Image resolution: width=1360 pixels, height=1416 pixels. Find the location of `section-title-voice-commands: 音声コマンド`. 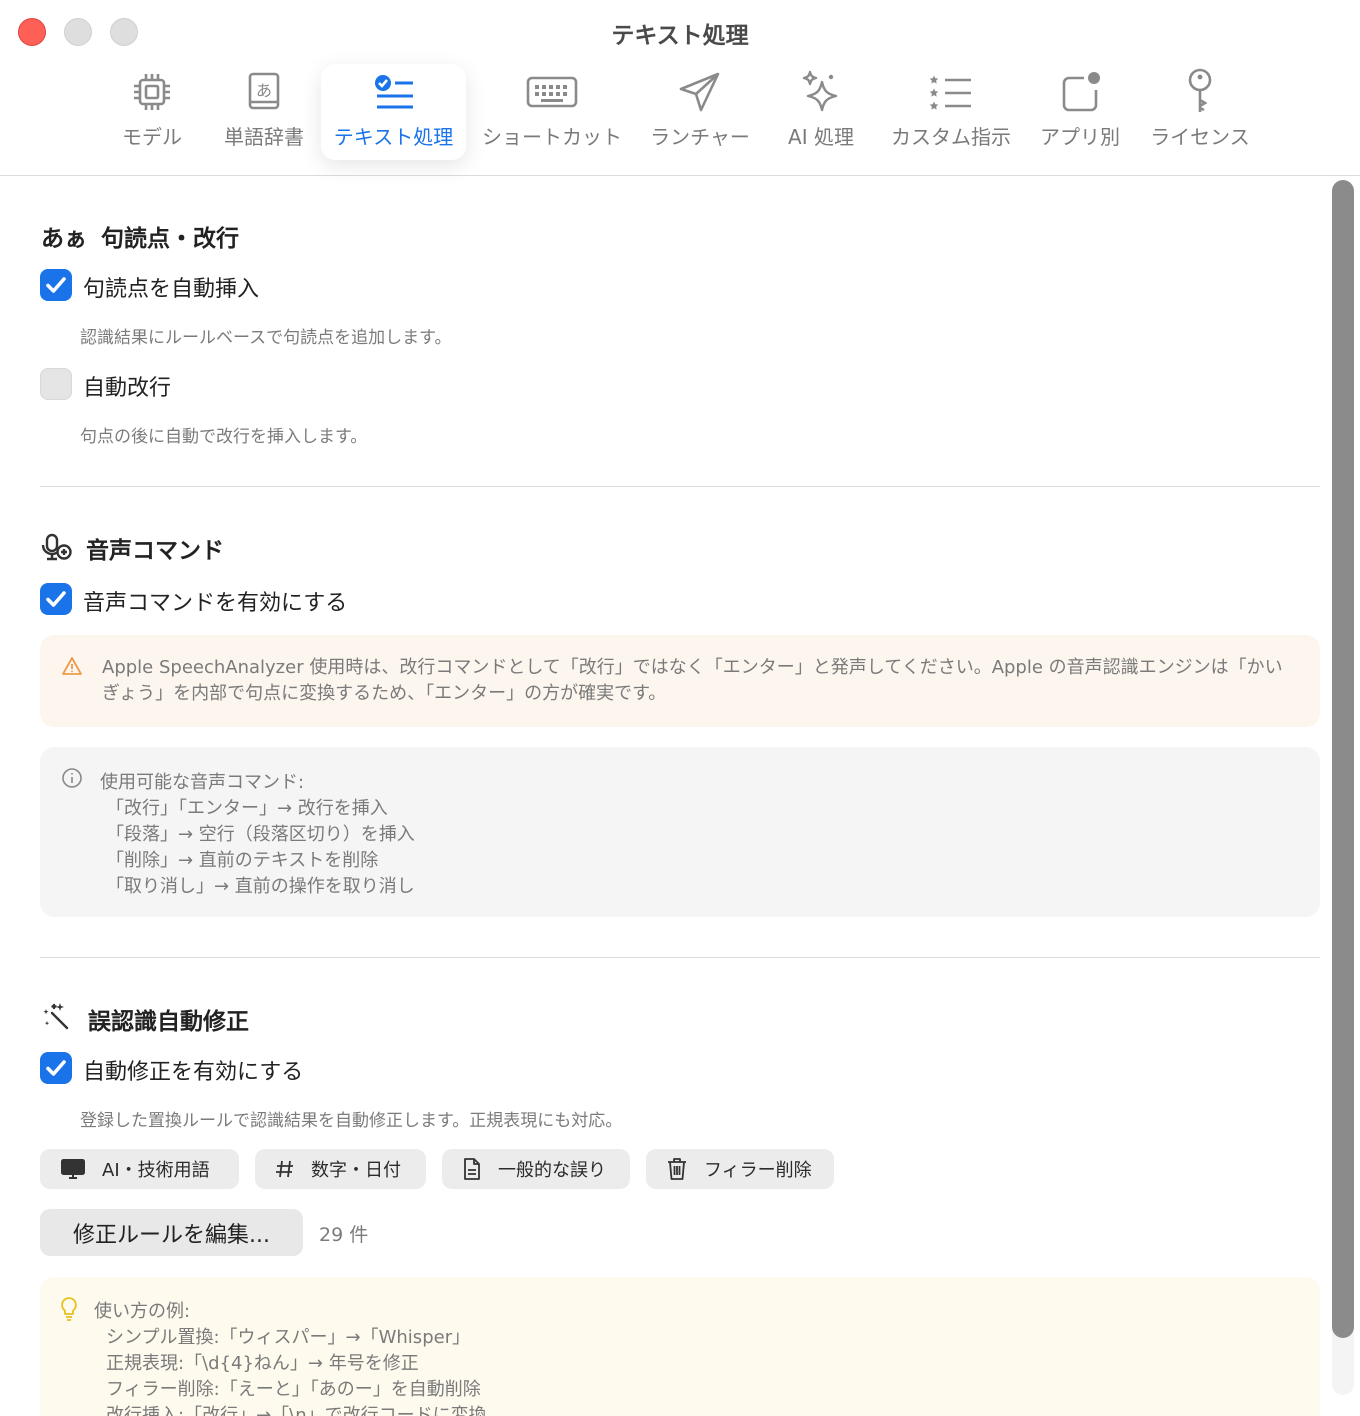

section-title-voice-commands: 音声コマンド is located at coordinates (155, 551).